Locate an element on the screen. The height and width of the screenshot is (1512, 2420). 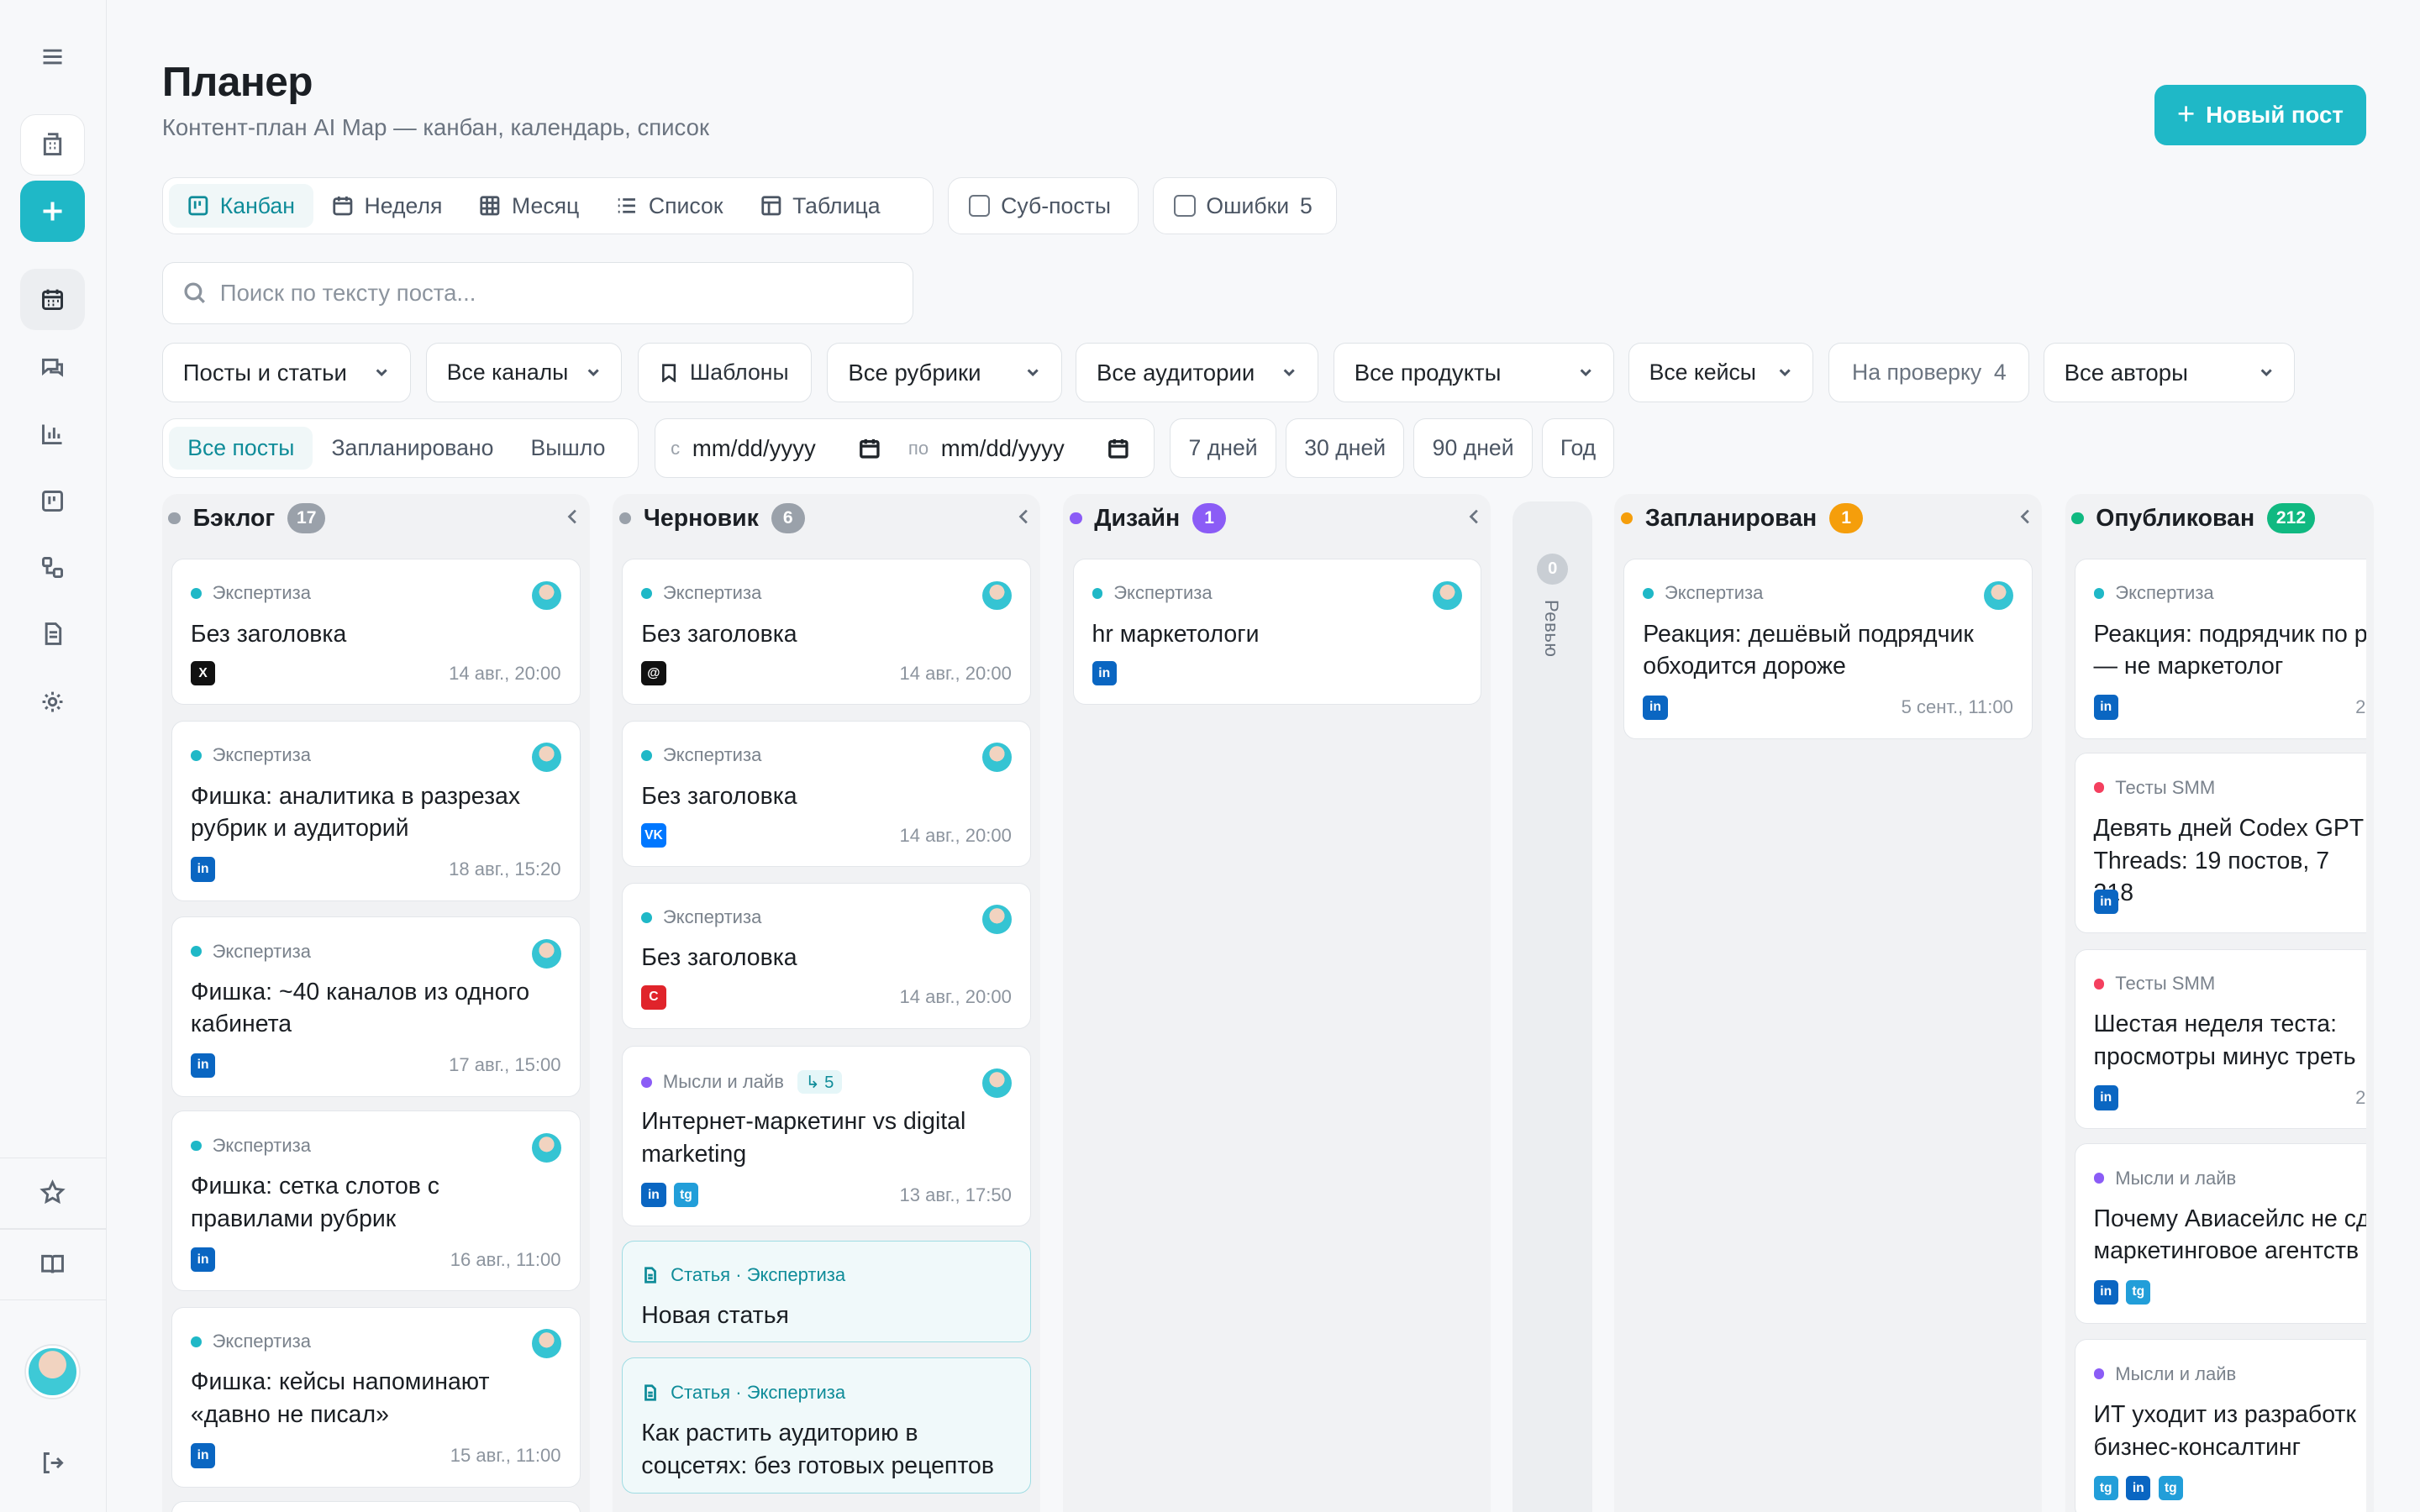
menu-icon is located at coordinates (52, 56).